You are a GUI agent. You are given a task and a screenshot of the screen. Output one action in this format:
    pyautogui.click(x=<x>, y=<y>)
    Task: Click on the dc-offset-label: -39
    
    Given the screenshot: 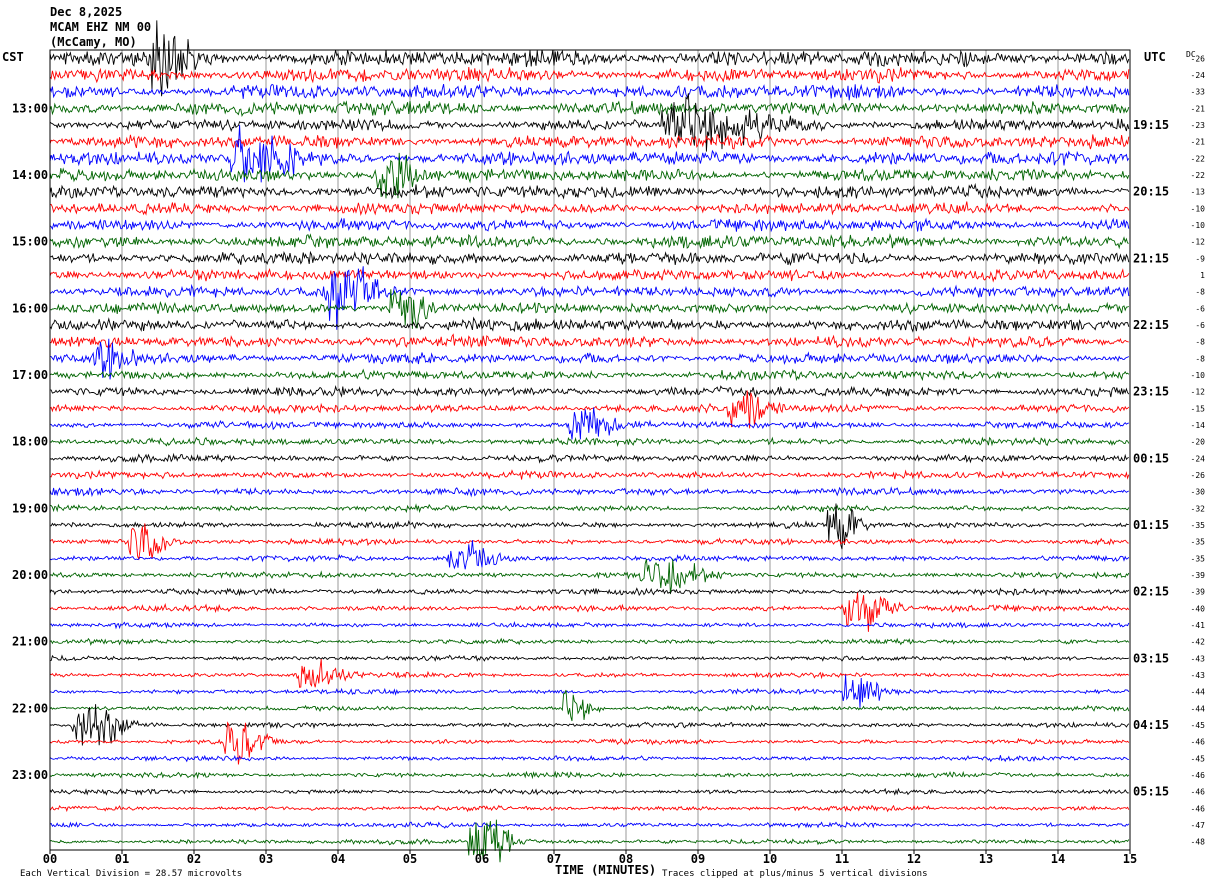 What is the action you would take?
    pyautogui.click(x=1198, y=592)
    